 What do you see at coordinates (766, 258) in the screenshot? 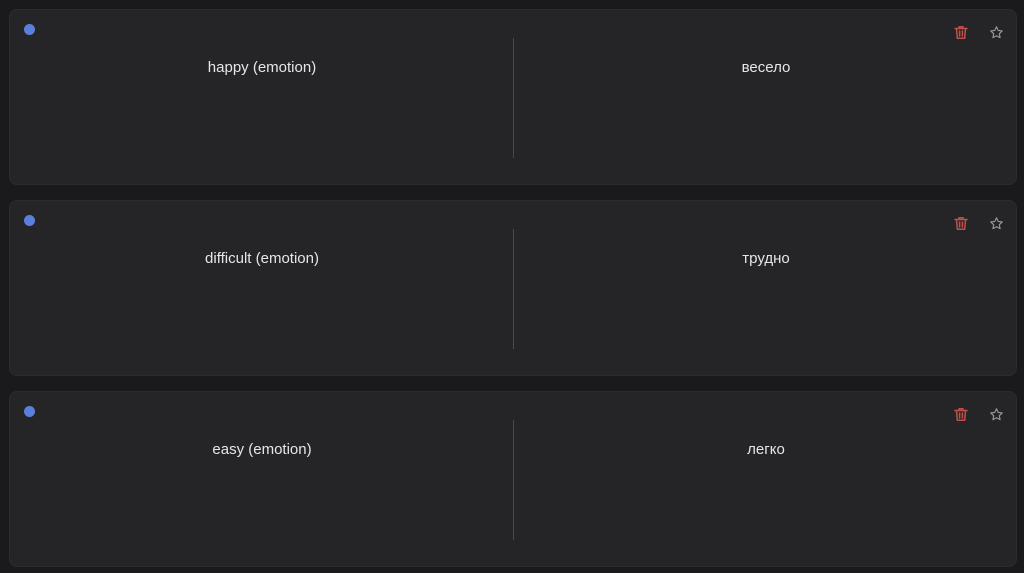
I see `card-back-text: трудно` at bounding box center [766, 258].